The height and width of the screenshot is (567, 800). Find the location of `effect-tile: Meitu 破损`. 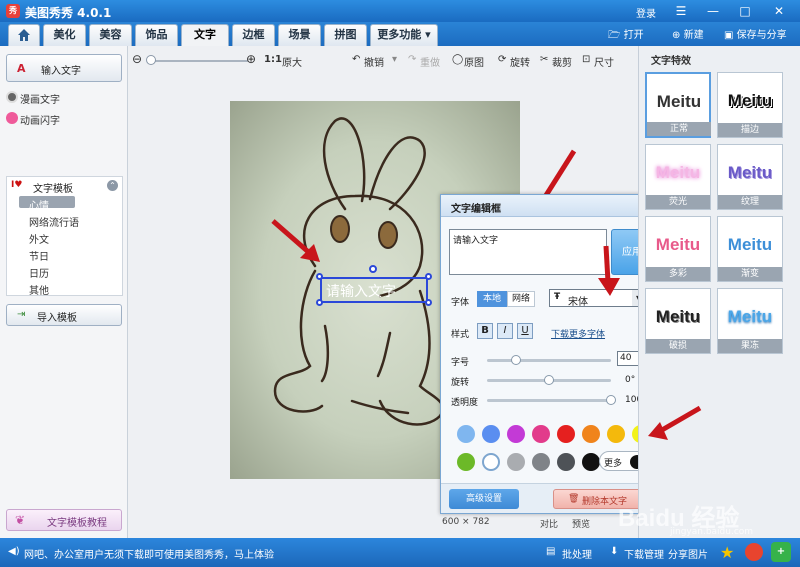

effect-tile: Meitu 破损 is located at coordinates (678, 321).